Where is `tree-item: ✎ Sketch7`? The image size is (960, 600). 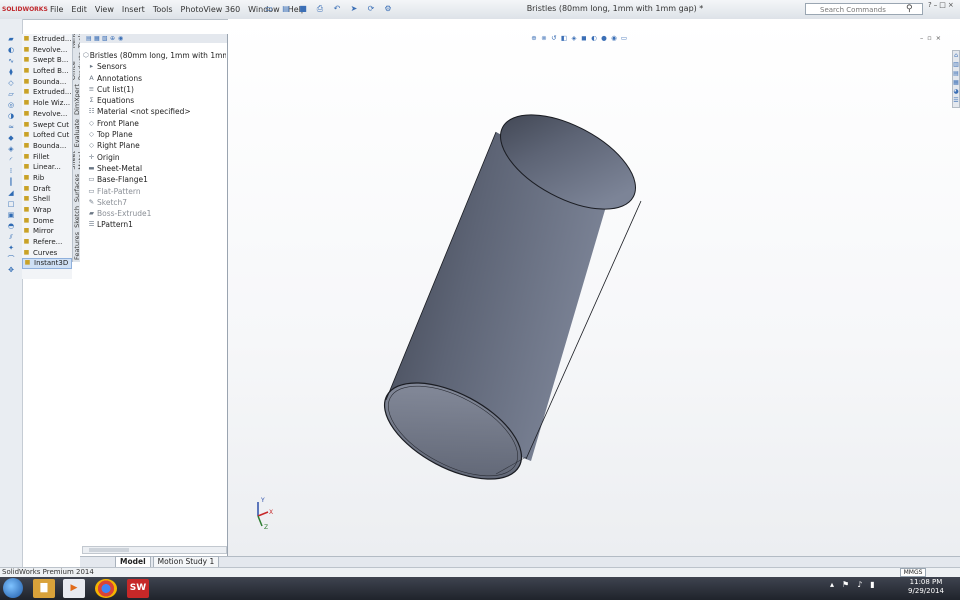 tree-item: ✎ Sketch7 is located at coordinates (154, 202).